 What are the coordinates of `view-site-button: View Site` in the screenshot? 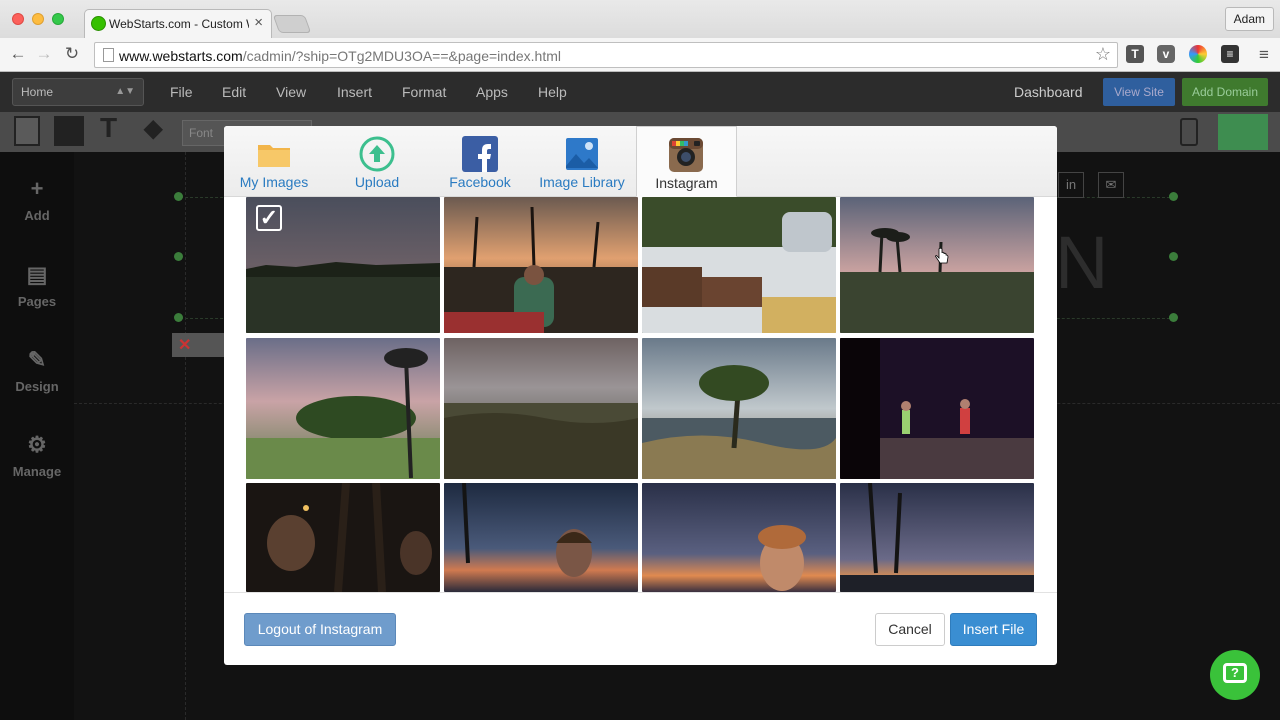 It's located at (1139, 92).